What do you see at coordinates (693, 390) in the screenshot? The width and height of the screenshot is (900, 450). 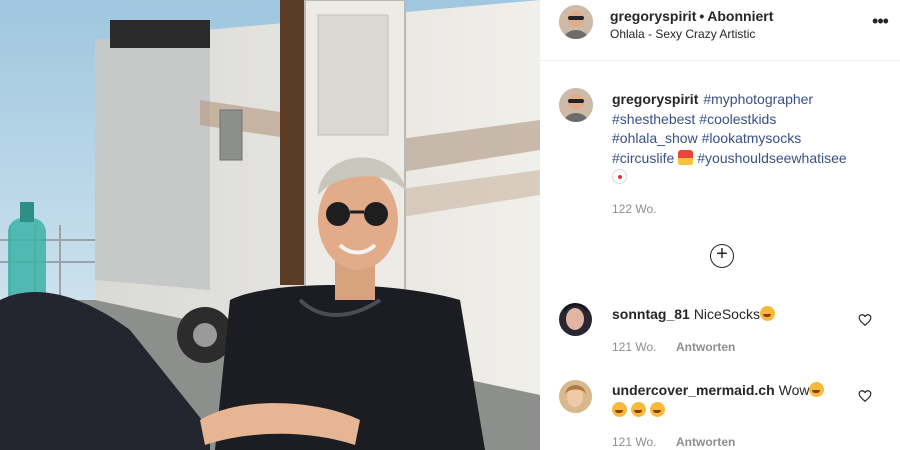 I see `comment-username: undercover_mermaid.ch` at bounding box center [693, 390].